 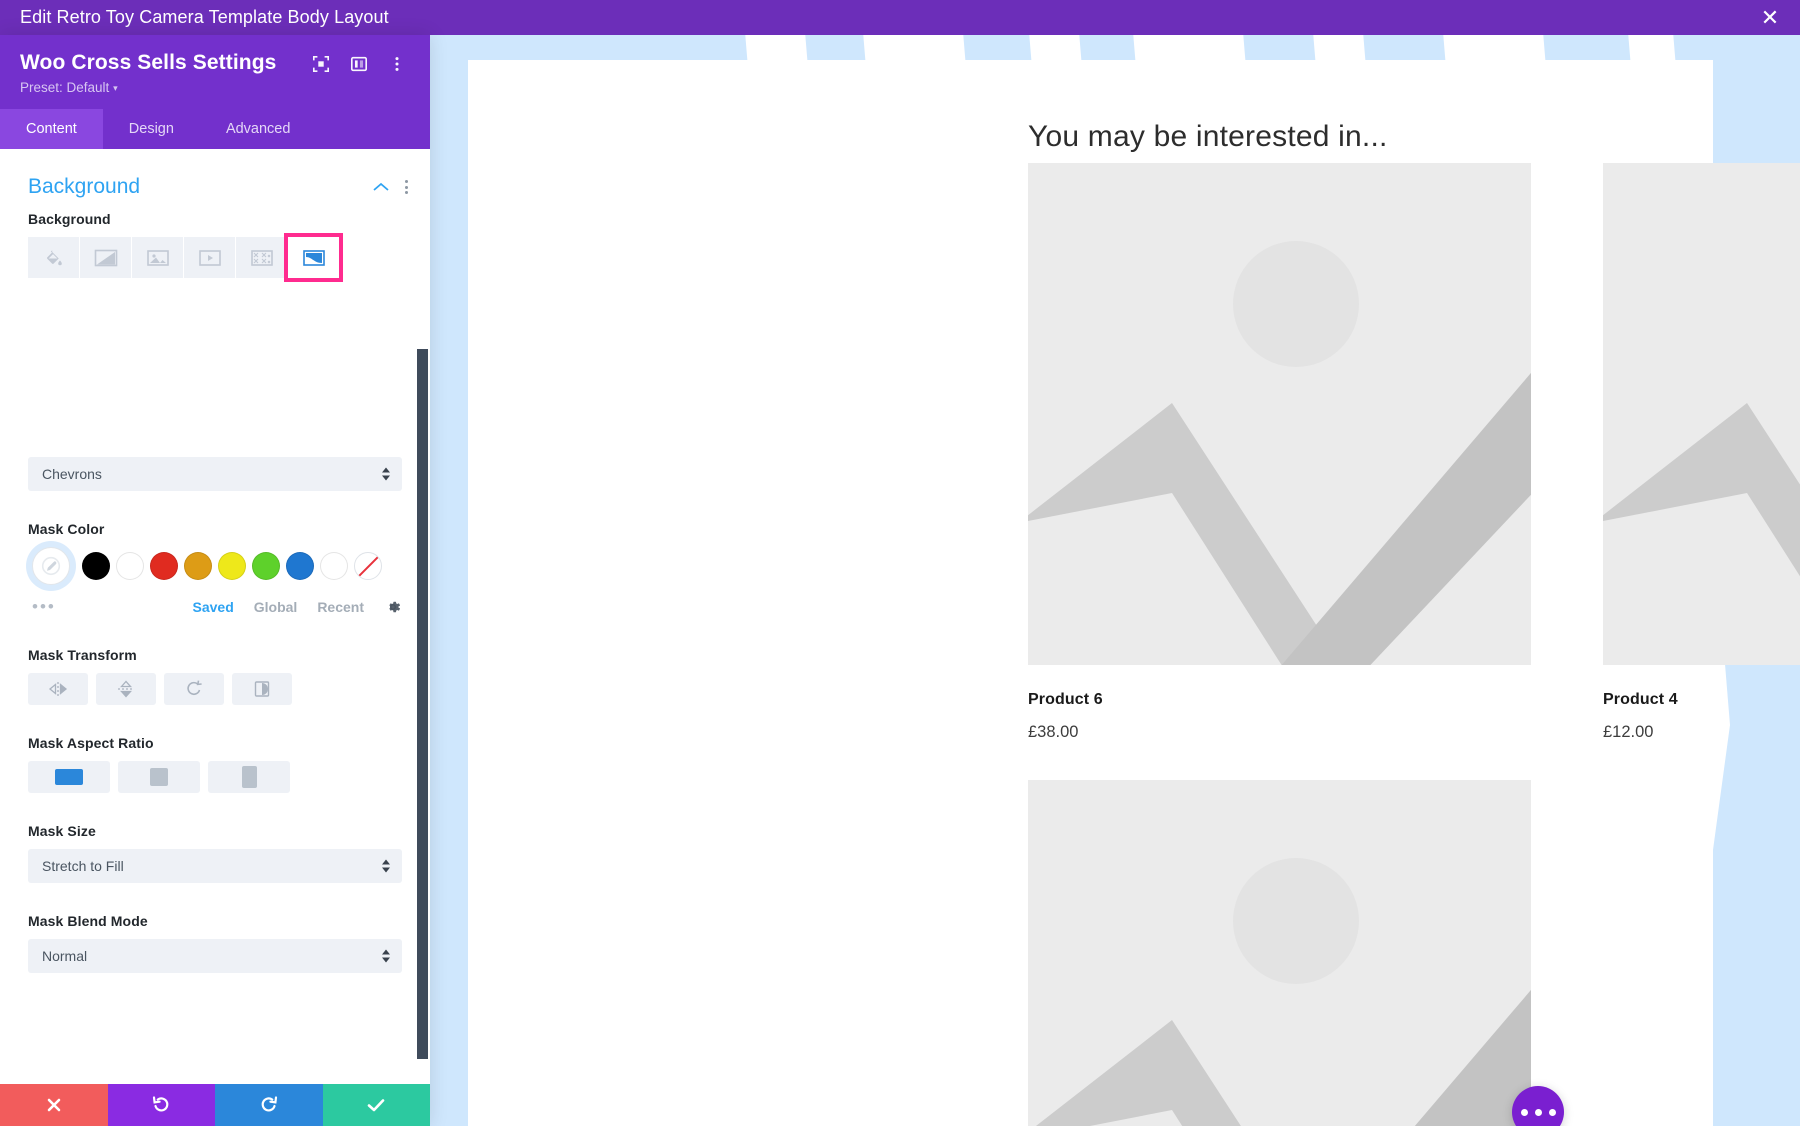 I want to click on background-image-icon, so click(x=157, y=258).